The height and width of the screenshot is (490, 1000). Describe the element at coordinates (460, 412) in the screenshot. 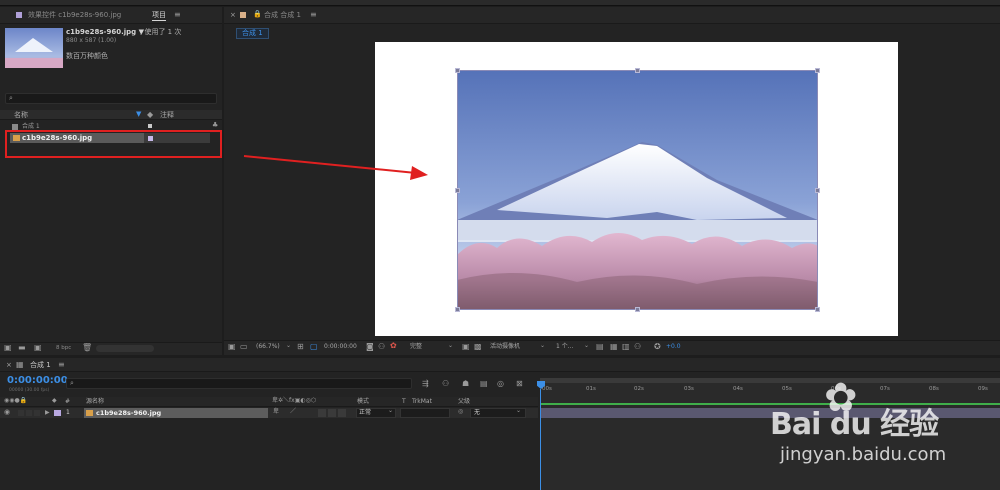

I see `pick-whip-icon: ◎` at that location.